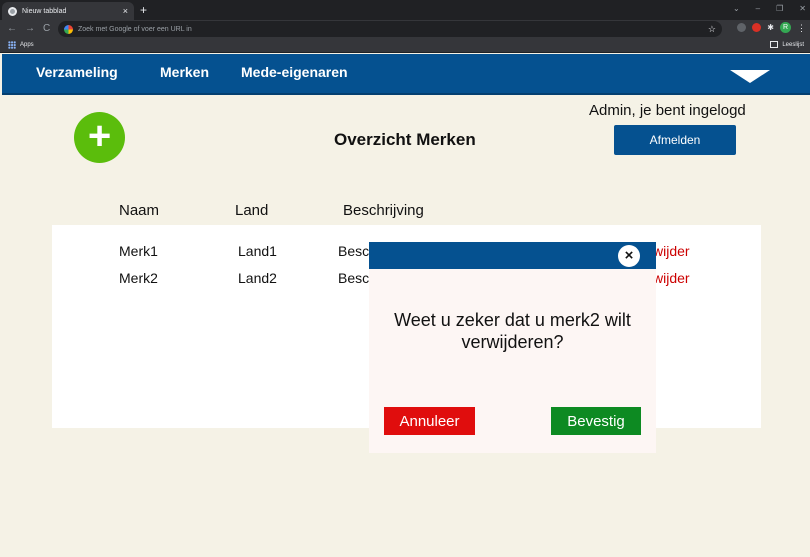 Image resolution: width=810 pixels, height=557 pixels. I want to click on close-icon: ×, so click(629, 256).